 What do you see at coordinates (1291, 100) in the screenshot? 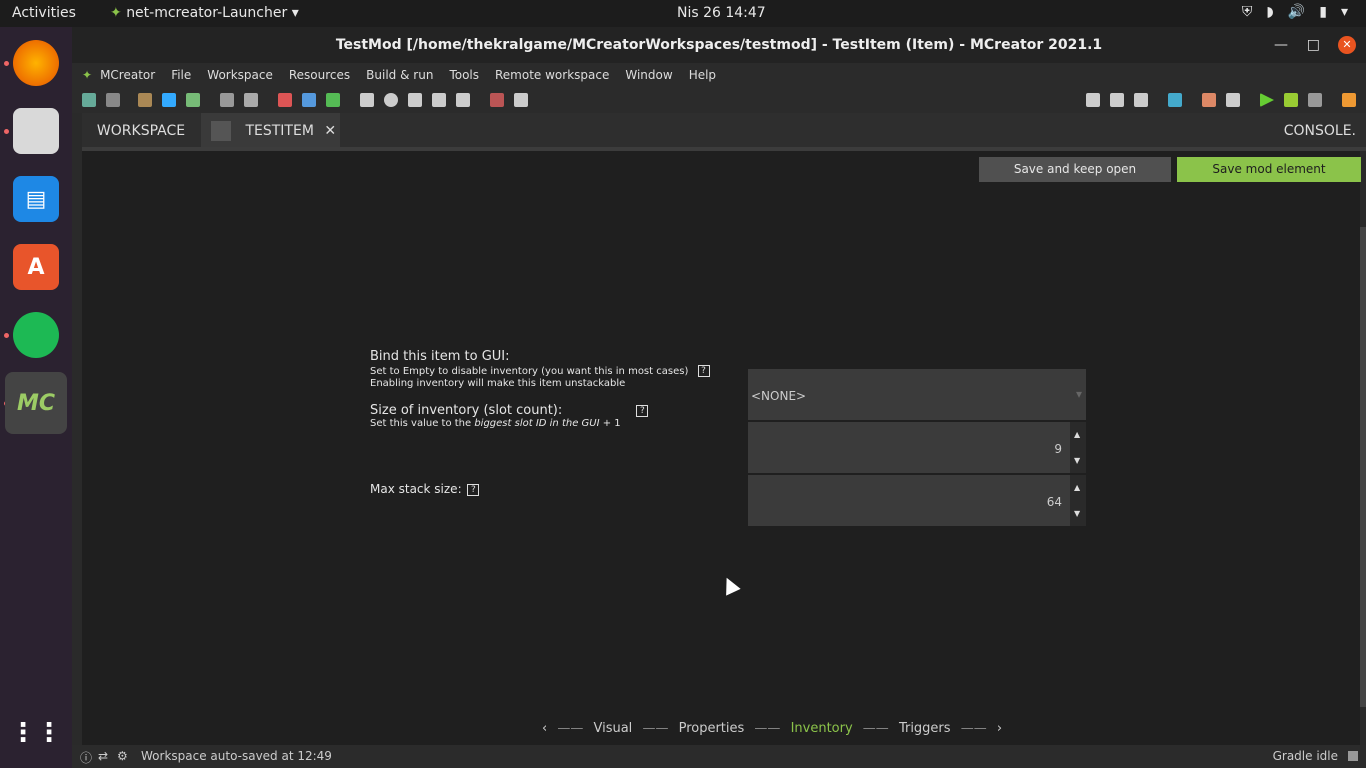
I see `run-server-icon` at bounding box center [1291, 100].